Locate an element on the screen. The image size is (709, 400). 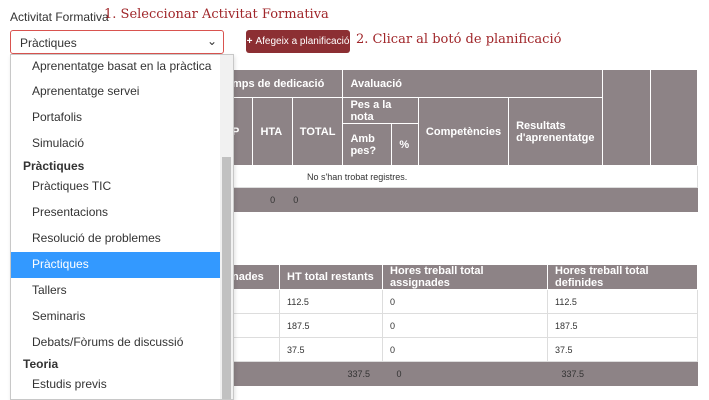
annotation-step-2: 2. Clicar al botó de planificació is located at coordinates (459, 39).